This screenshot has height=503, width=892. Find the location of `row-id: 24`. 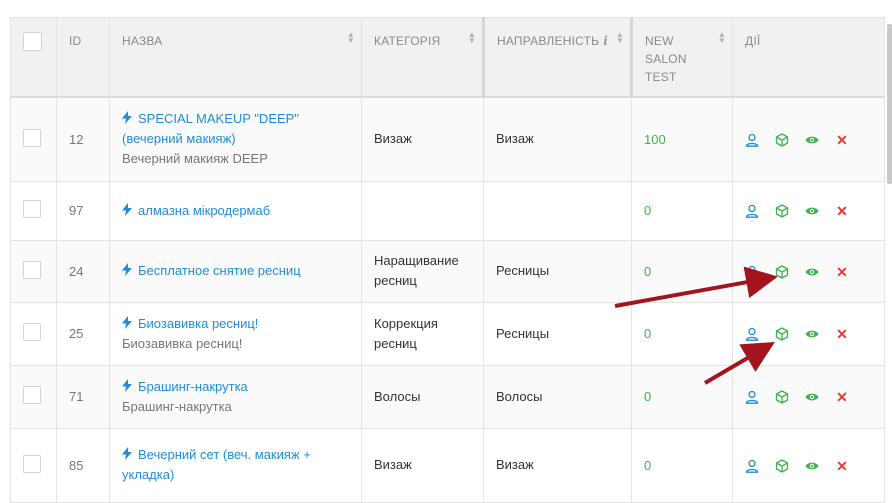

row-id: 24 is located at coordinates (83, 271).